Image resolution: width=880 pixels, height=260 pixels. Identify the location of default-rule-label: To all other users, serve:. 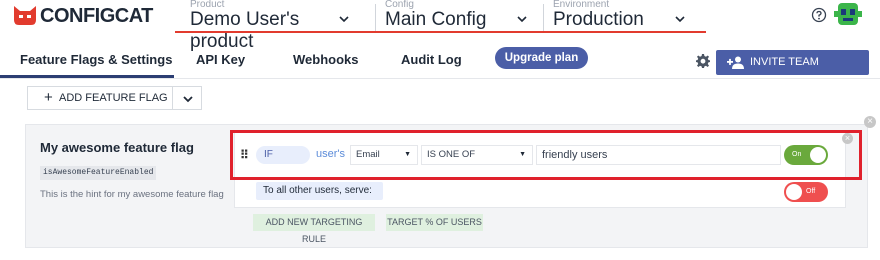
(319, 191).